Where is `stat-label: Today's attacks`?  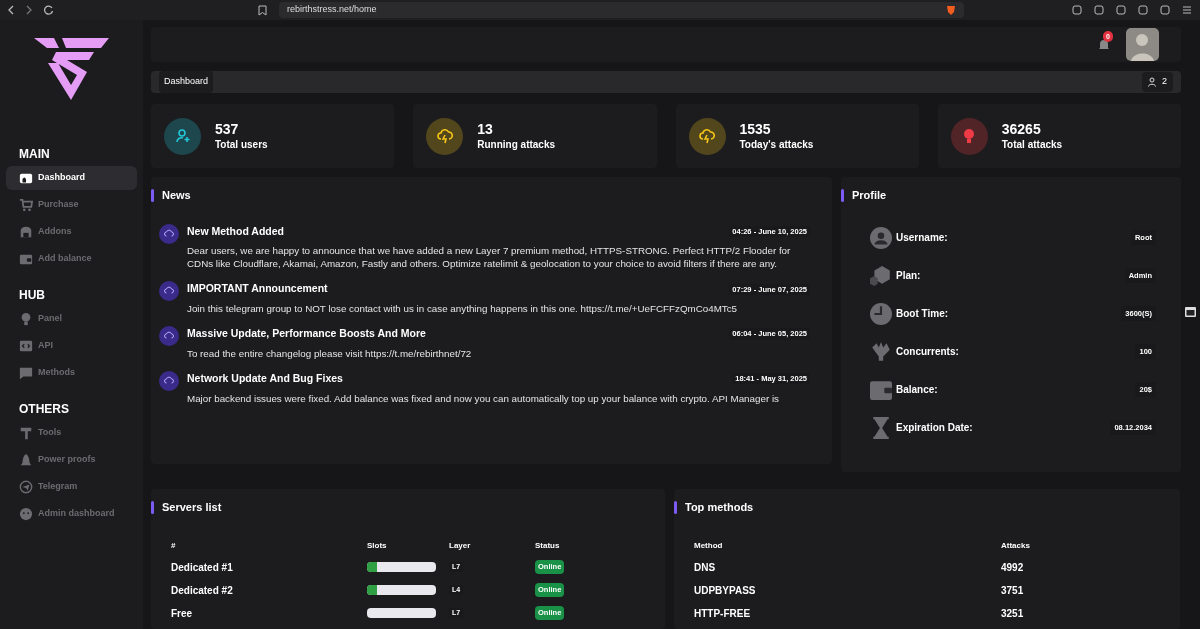
stat-label: Today's attacks is located at coordinates (776, 144).